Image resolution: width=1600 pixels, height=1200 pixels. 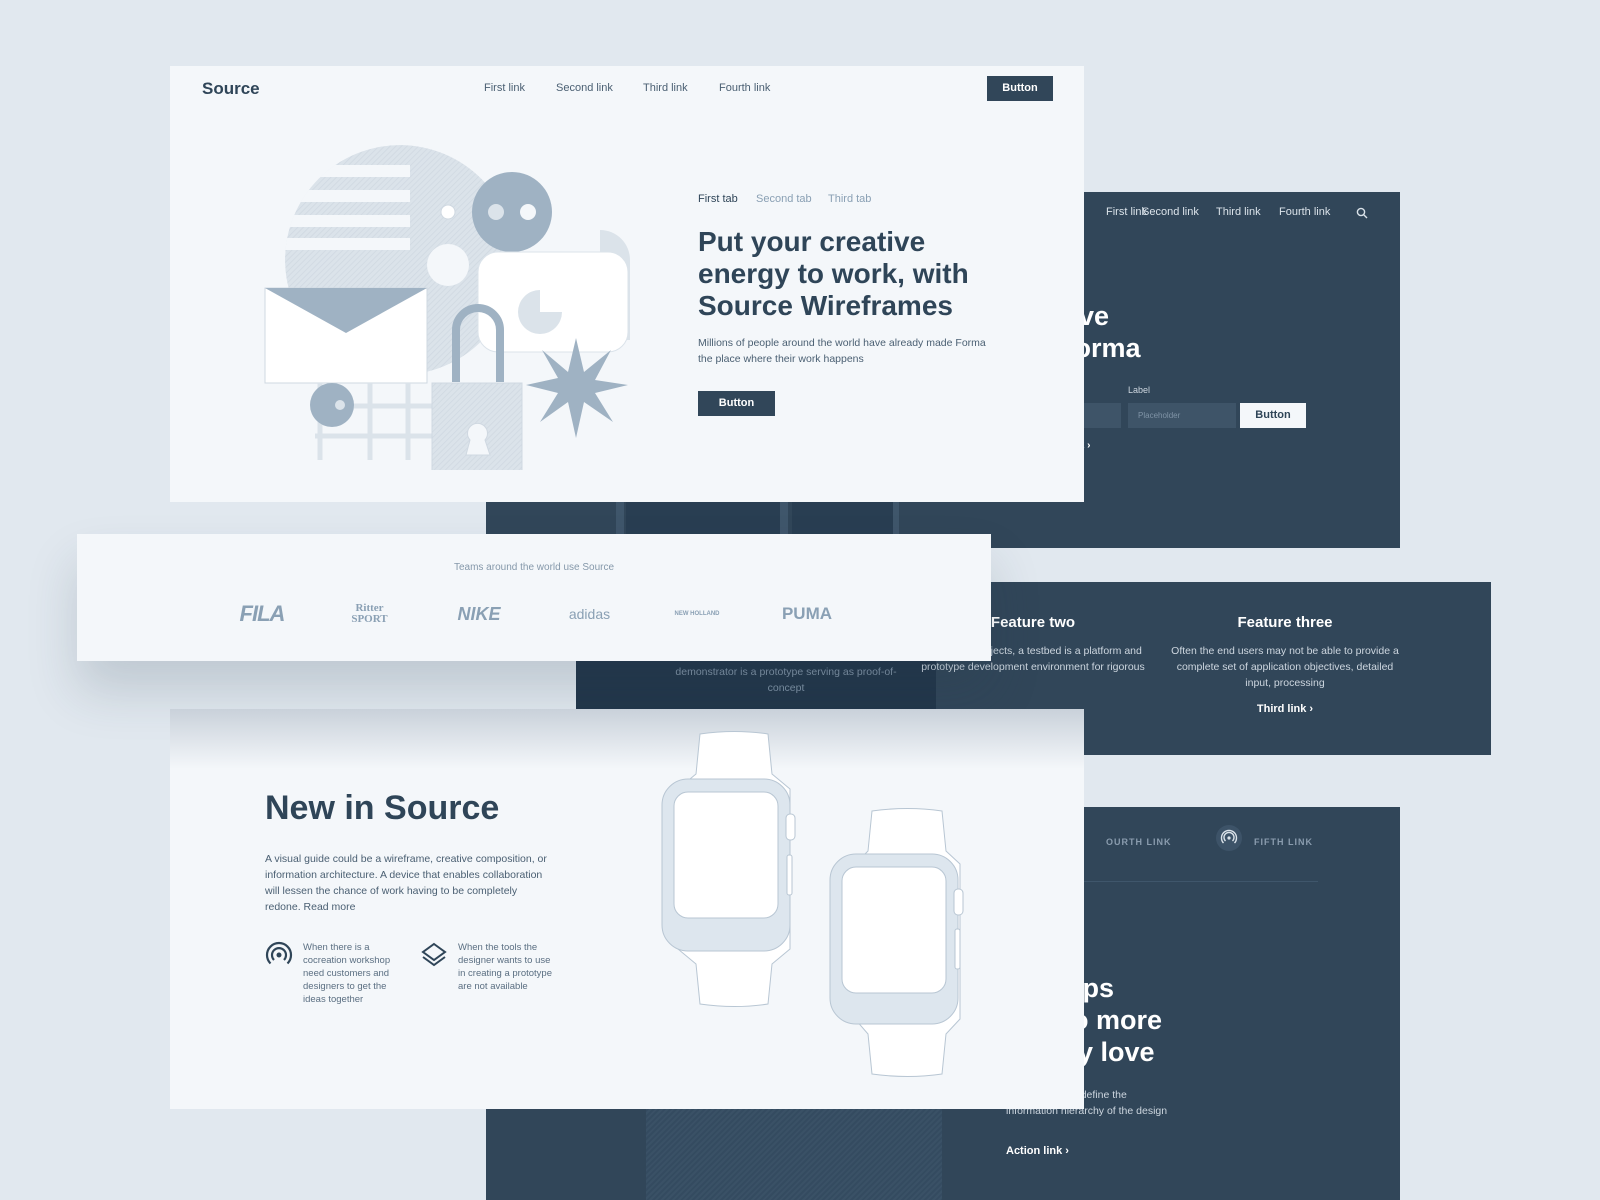 What do you see at coordinates (584, 88) in the screenshot?
I see `nav-link-second: Second link` at bounding box center [584, 88].